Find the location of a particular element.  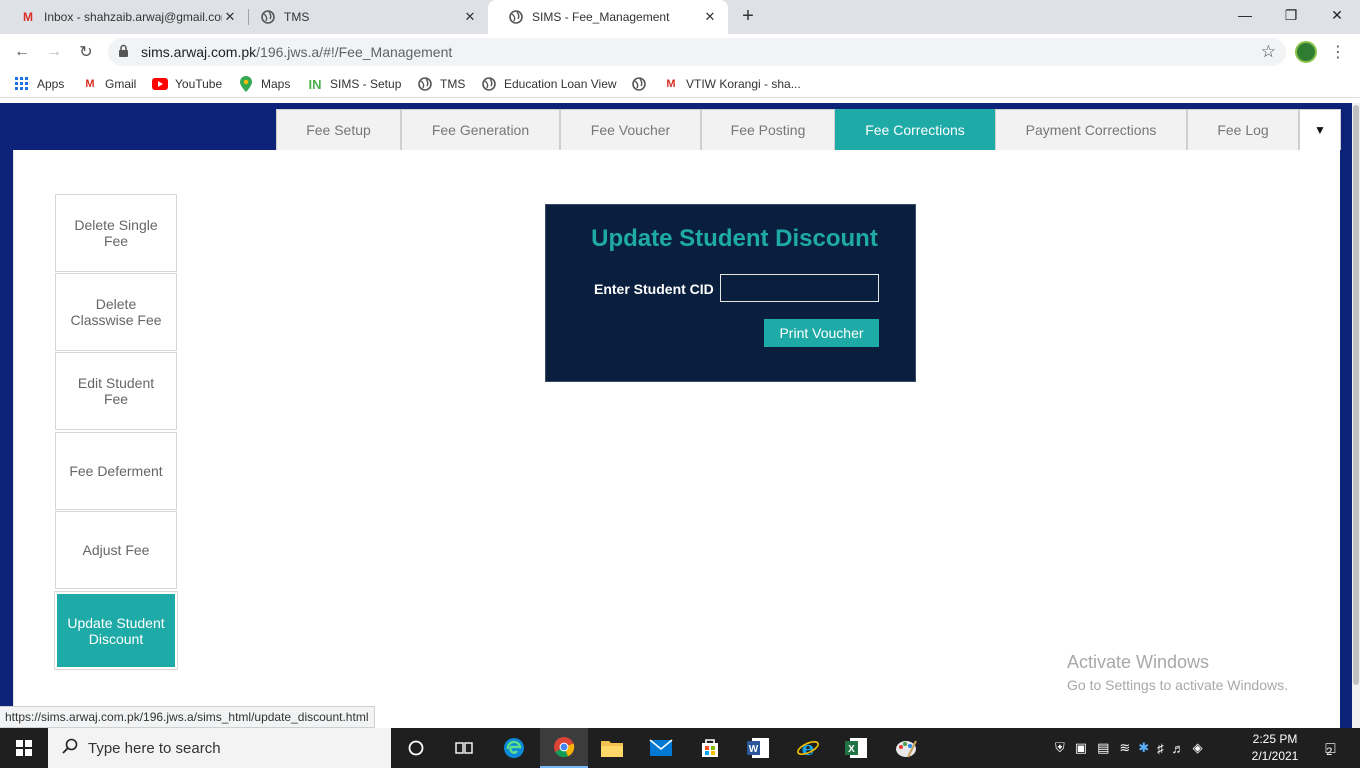

back-icon: ← is located at coordinates (22, 52).